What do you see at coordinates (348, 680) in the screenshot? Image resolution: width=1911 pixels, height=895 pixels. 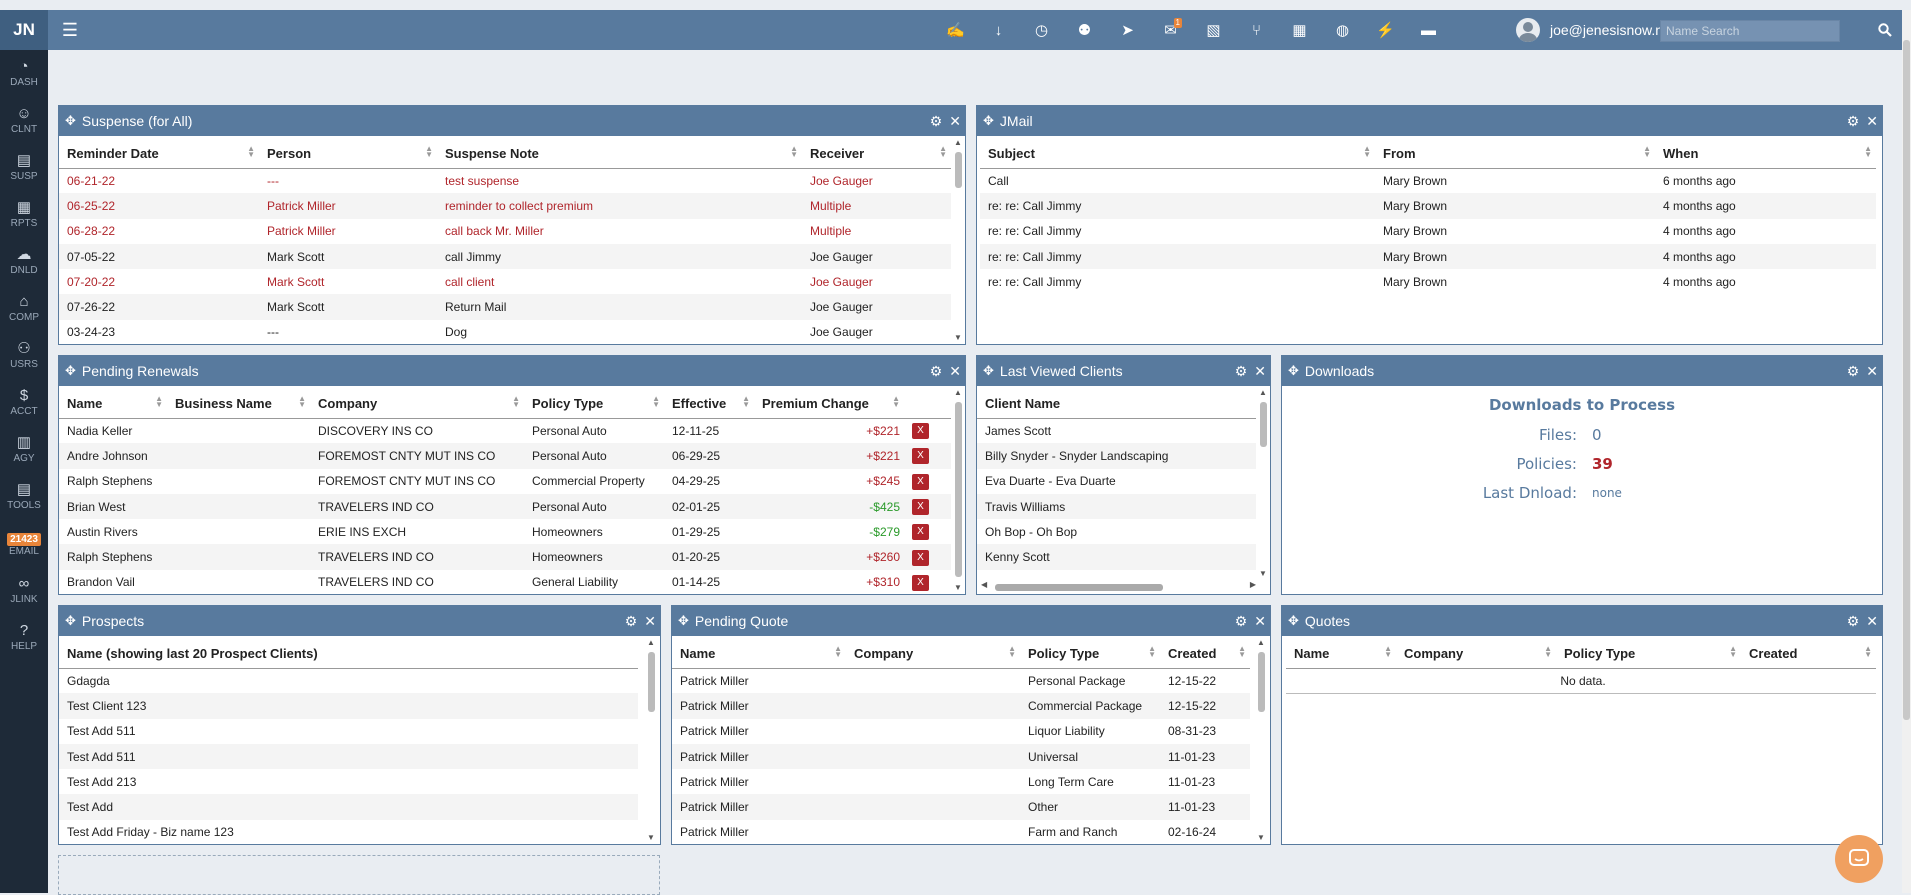 I see `list-item: Gdagda` at bounding box center [348, 680].